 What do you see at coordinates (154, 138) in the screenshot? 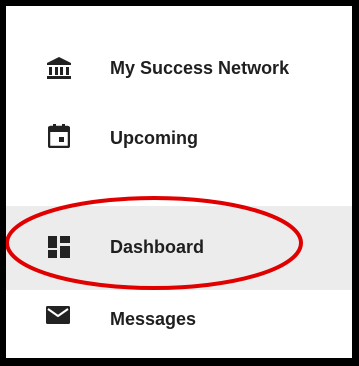
I see `sidebar-item-label: Upcoming` at bounding box center [154, 138].